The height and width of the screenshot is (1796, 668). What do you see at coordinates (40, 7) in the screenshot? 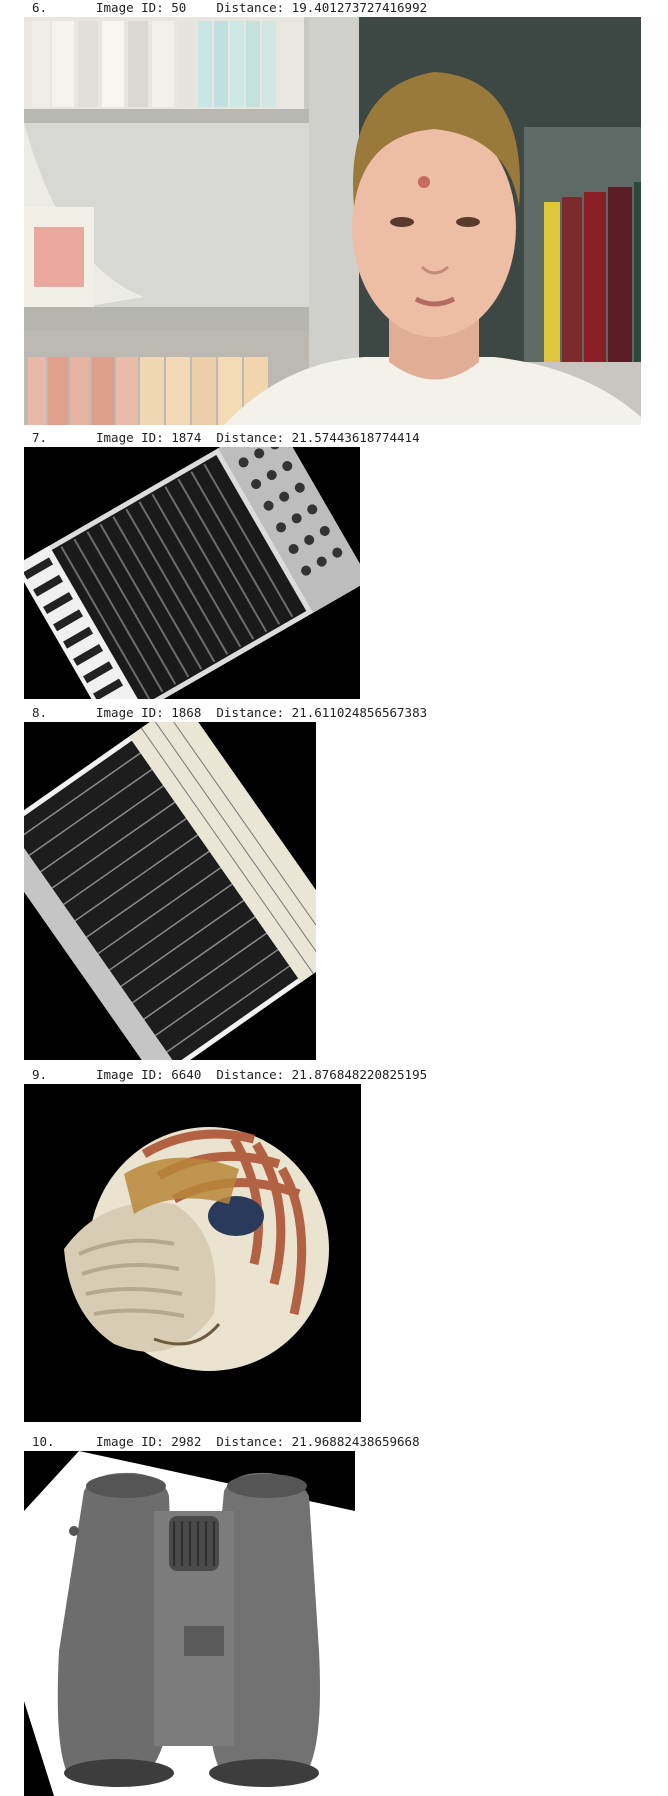
I see `result-rank: 6.` at bounding box center [40, 7].